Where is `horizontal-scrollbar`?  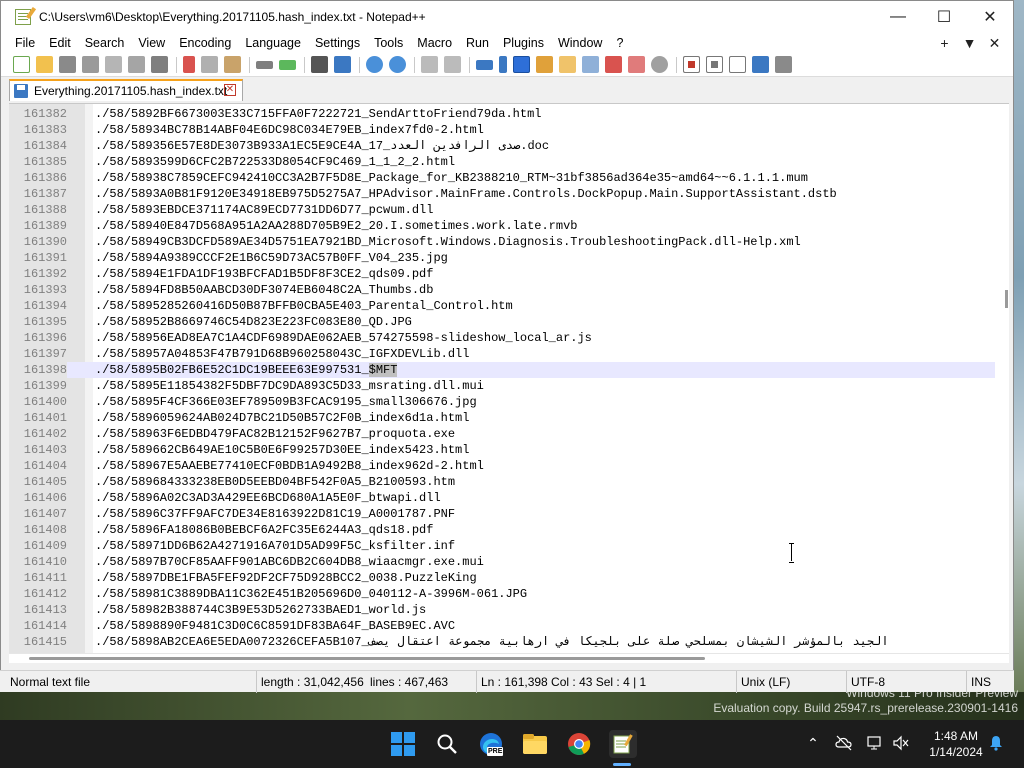 horizontal-scrollbar is located at coordinates (509, 658).